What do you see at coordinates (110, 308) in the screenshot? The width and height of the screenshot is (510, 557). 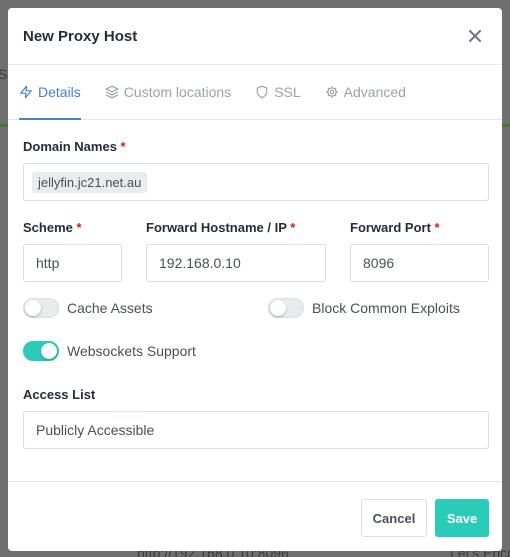 I see `toggle-label: Cache Assets` at bounding box center [110, 308].